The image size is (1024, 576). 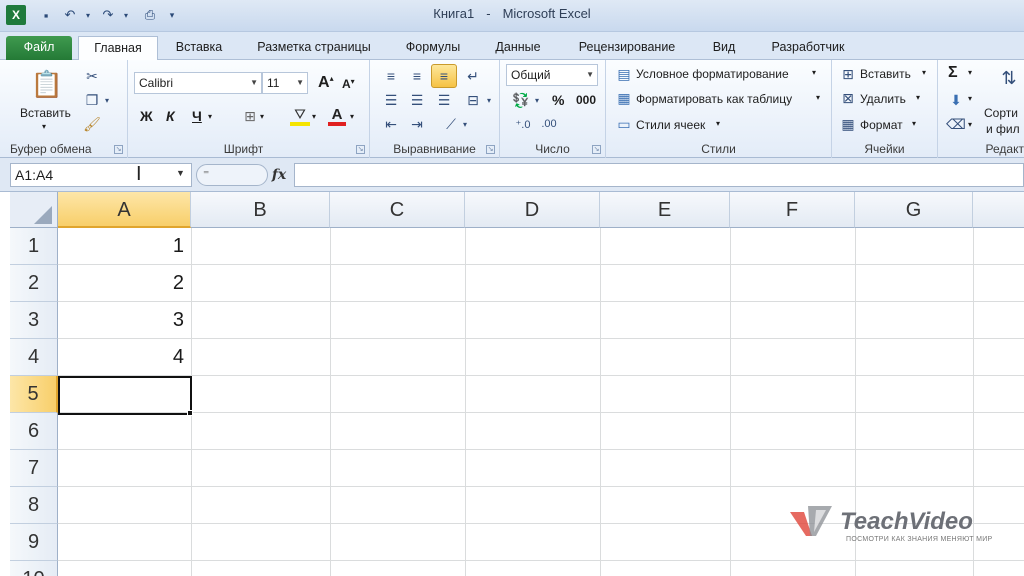 I want to click on cell-a2: 2, so click(x=124, y=283).